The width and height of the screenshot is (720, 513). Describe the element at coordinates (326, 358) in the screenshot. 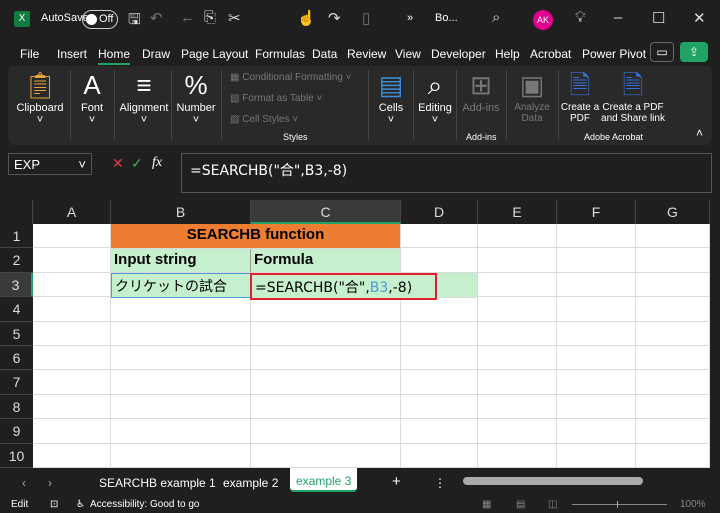

I see `cell-c6` at that location.